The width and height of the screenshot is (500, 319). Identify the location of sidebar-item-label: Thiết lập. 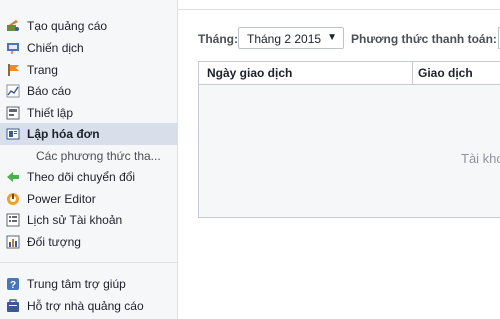
(50, 113).